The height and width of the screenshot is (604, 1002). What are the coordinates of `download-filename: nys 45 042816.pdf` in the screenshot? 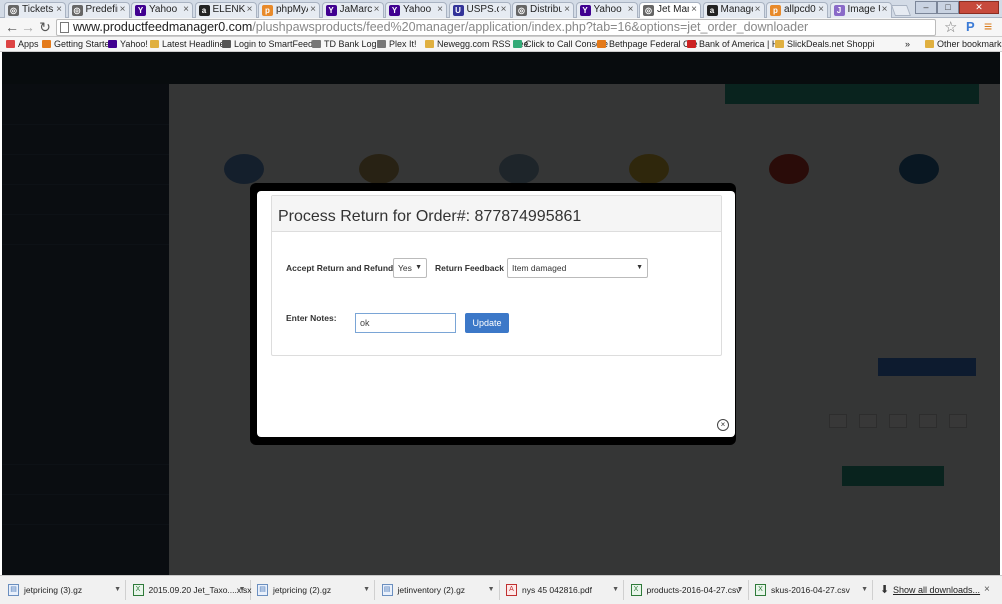 It's located at (557, 590).